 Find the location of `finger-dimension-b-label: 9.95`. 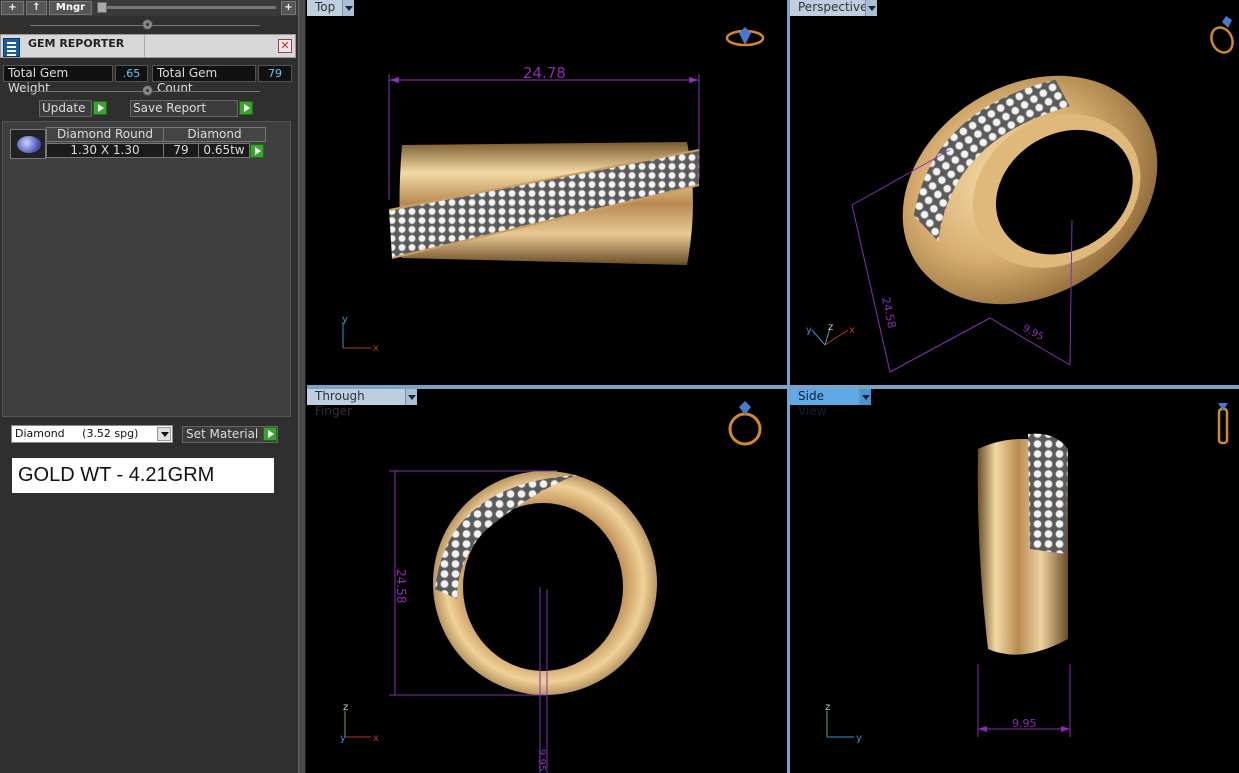

finger-dimension-b-label: 9.95 is located at coordinates (541, 760).